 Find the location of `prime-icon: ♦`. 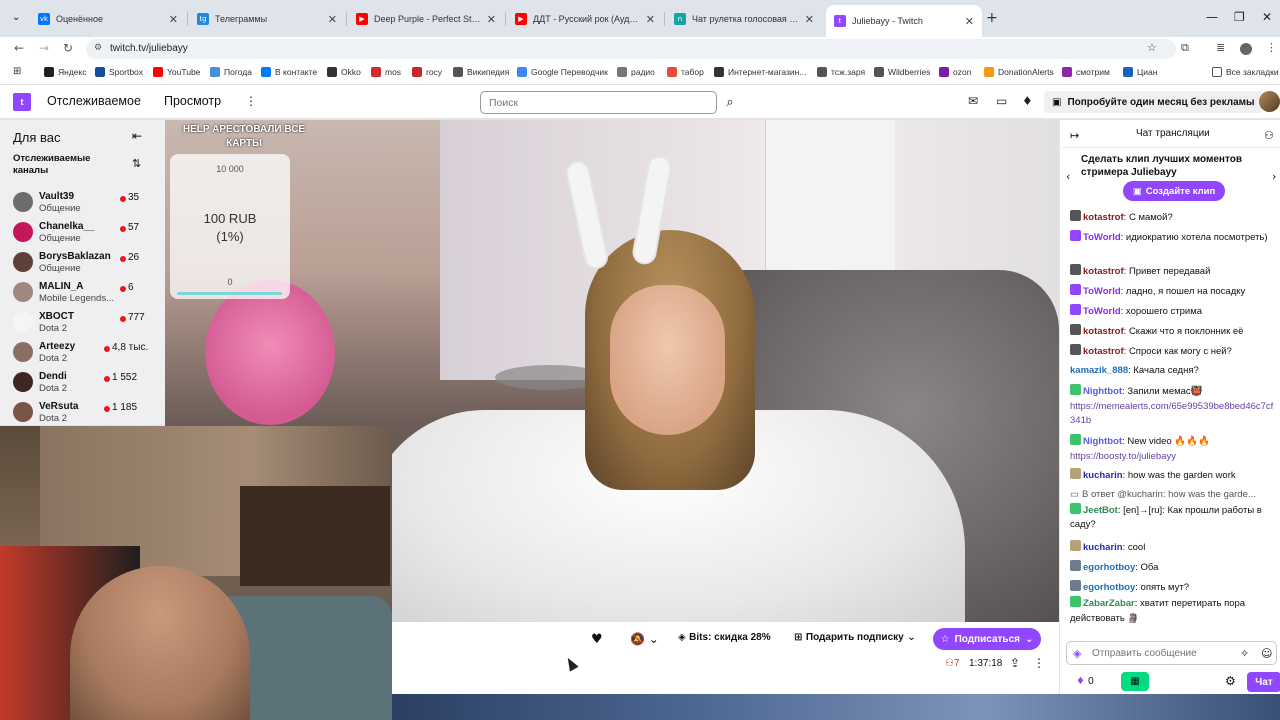

prime-icon: ♦ is located at coordinates (1027, 101).